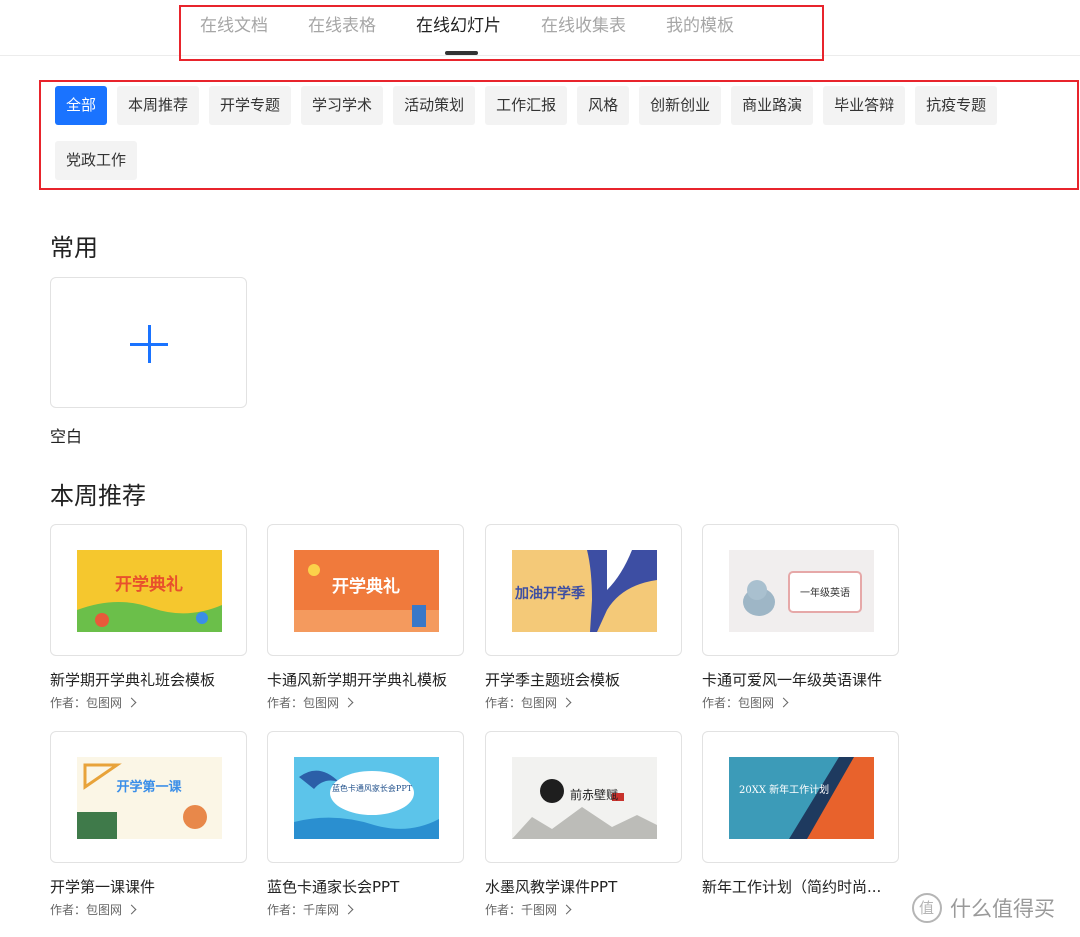 The height and width of the screenshot is (937, 1080). Describe the element at coordinates (333, 887) in the screenshot. I see `template-title: 蓝色卡通家长会PPT` at that location.